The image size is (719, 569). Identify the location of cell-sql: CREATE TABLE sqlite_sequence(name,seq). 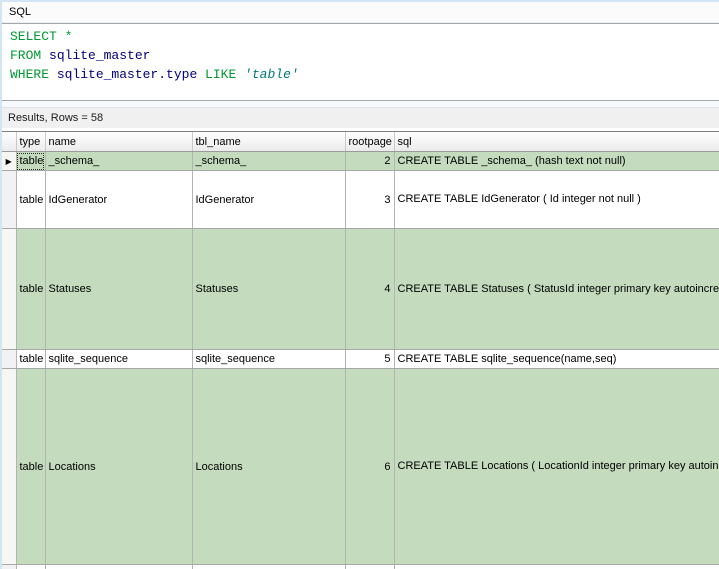
(556, 359).